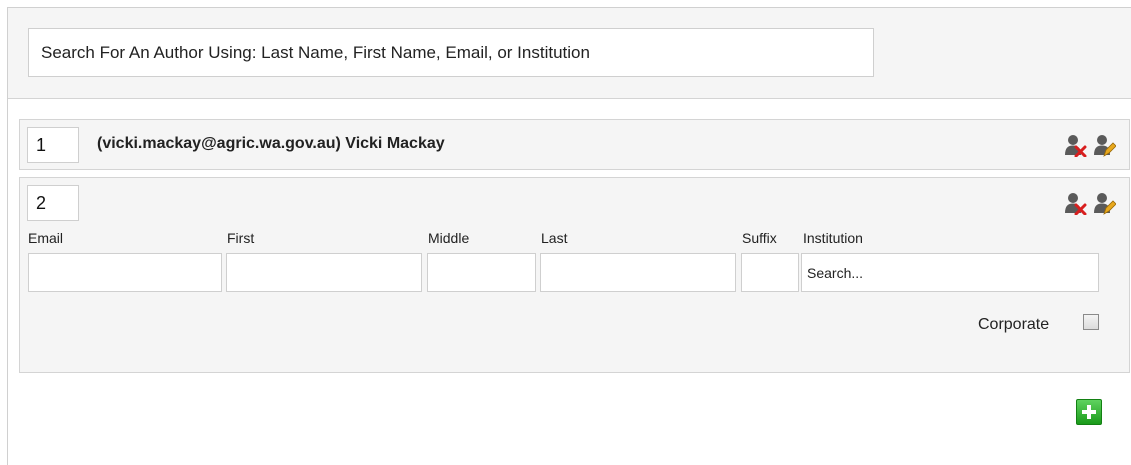 The height and width of the screenshot is (465, 1131). What do you see at coordinates (451, 52) in the screenshot?
I see `author-search-input` at bounding box center [451, 52].